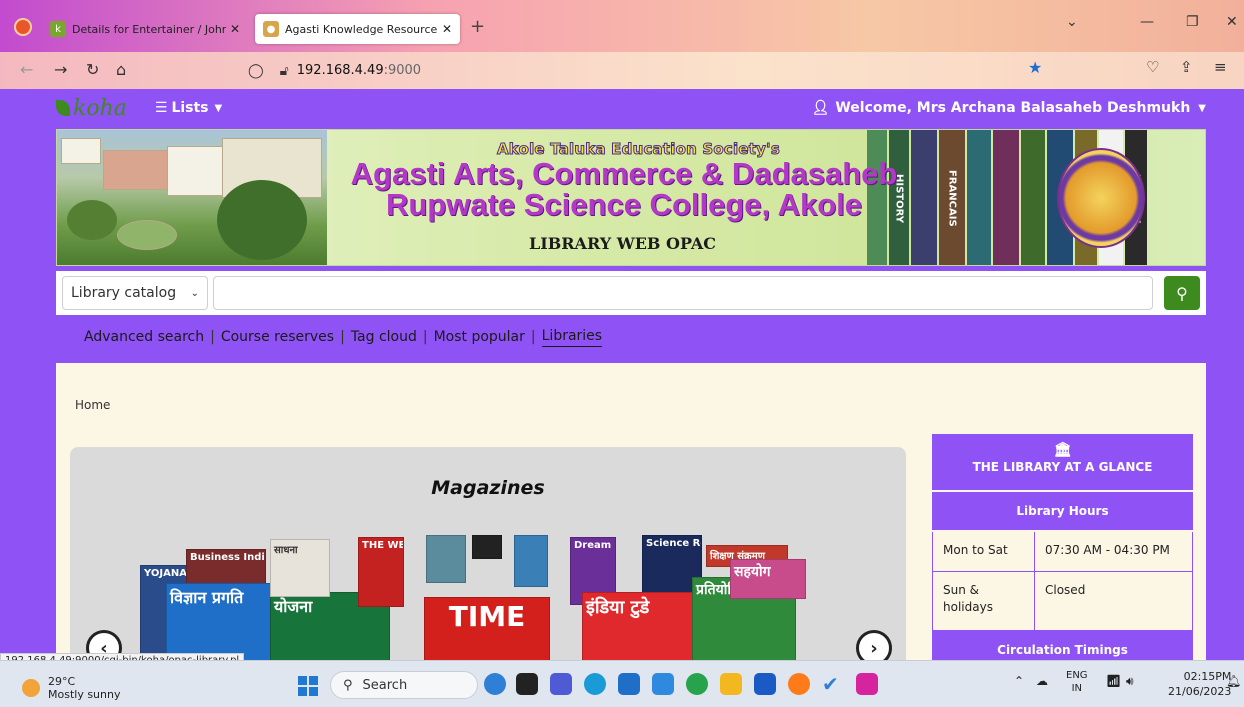 This screenshot has height=707, width=1244. What do you see at coordinates (135, 293) in the screenshot?
I see `search-scope-select: Library catalog ⌄` at bounding box center [135, 293].